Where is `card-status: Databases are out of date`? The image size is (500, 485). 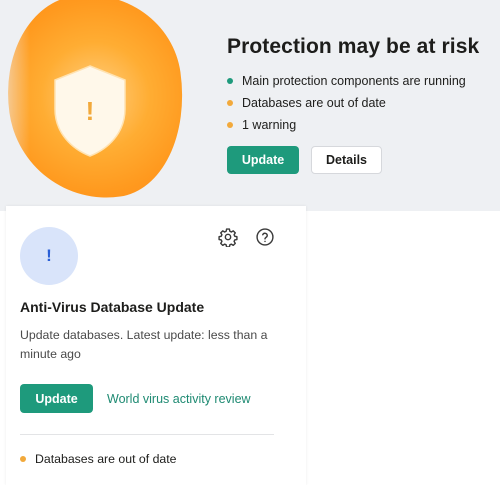
card-status: Databases are out of date is located at coordinates (98, 459).